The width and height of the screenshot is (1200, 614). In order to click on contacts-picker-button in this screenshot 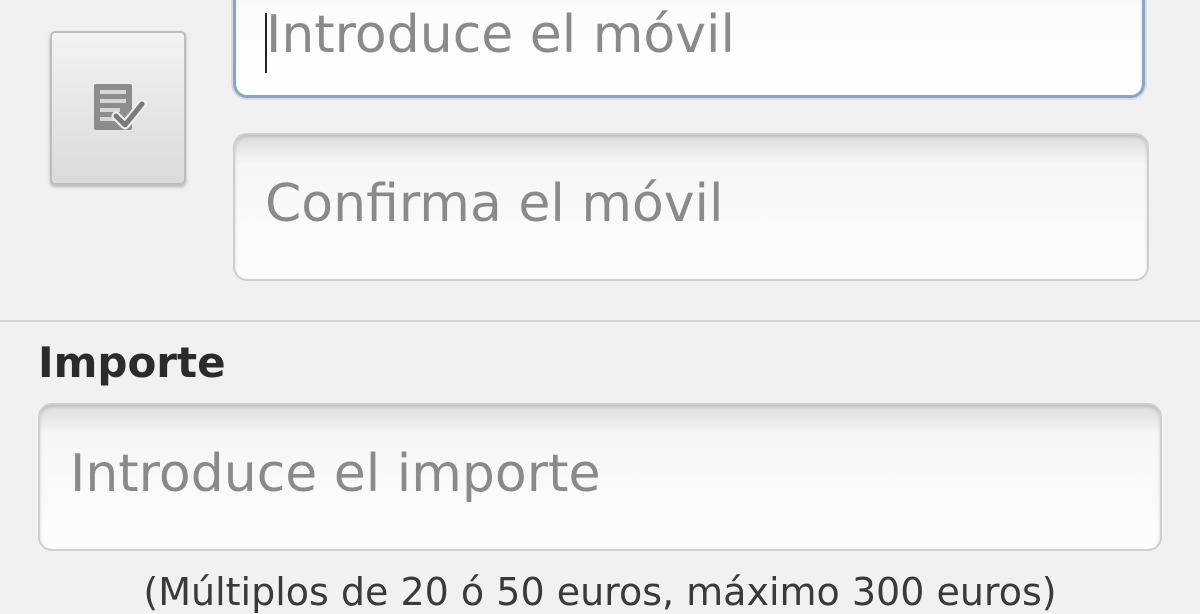, I will do `click(118, 108)`.